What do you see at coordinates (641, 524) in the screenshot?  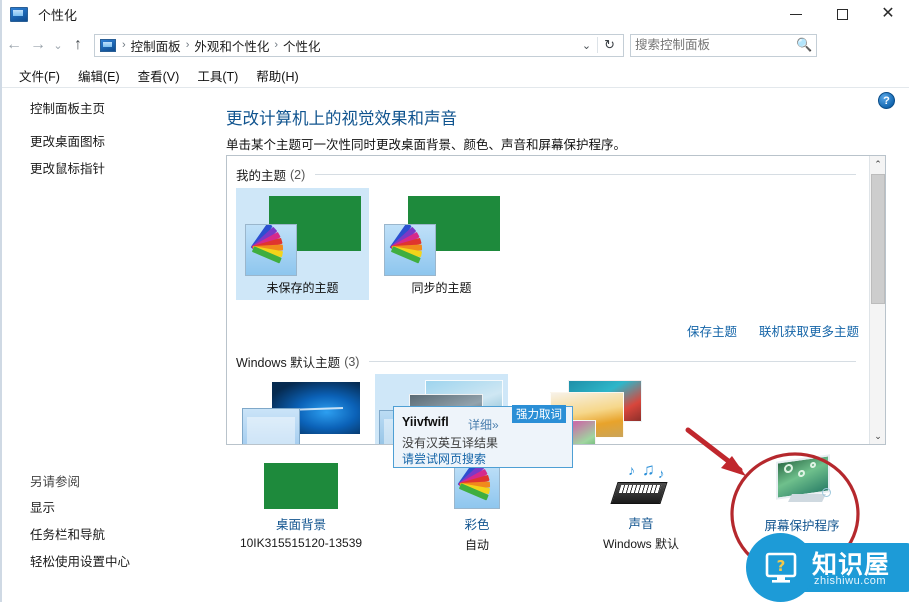 I see `setting-label: 声音` at bounding box center [641, 524].